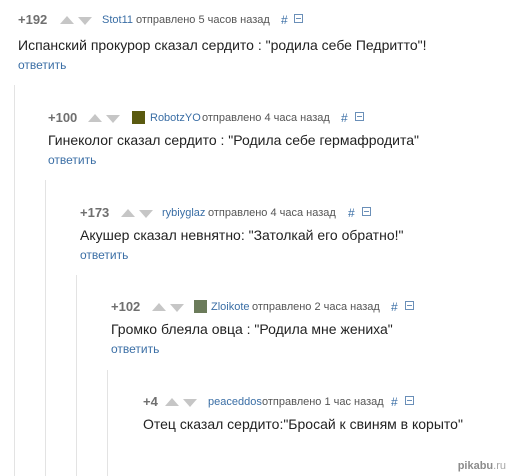  Describe the element at coordinates (316, 307) in the screenshot. I see `comment-timestamp: отправлено 2 часа назад` at that location.